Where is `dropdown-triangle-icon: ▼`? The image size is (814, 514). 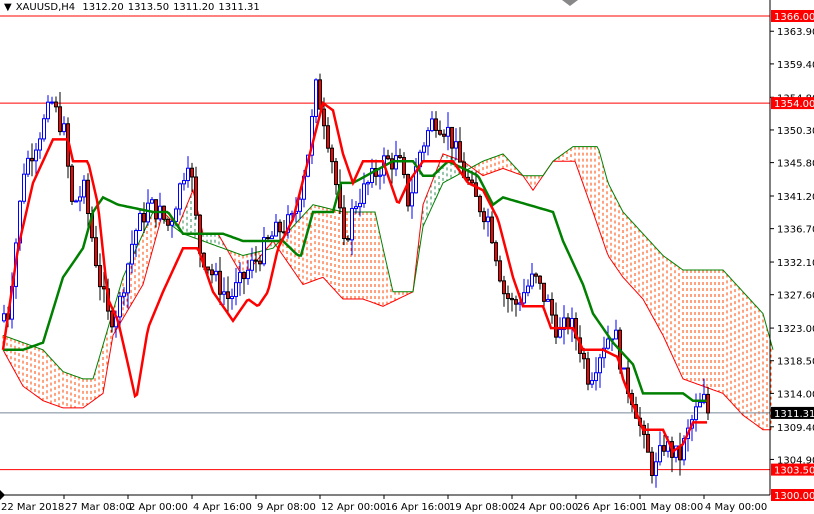
dropdown-triangle-icon: ▼ is located at coordinates (8, 7).